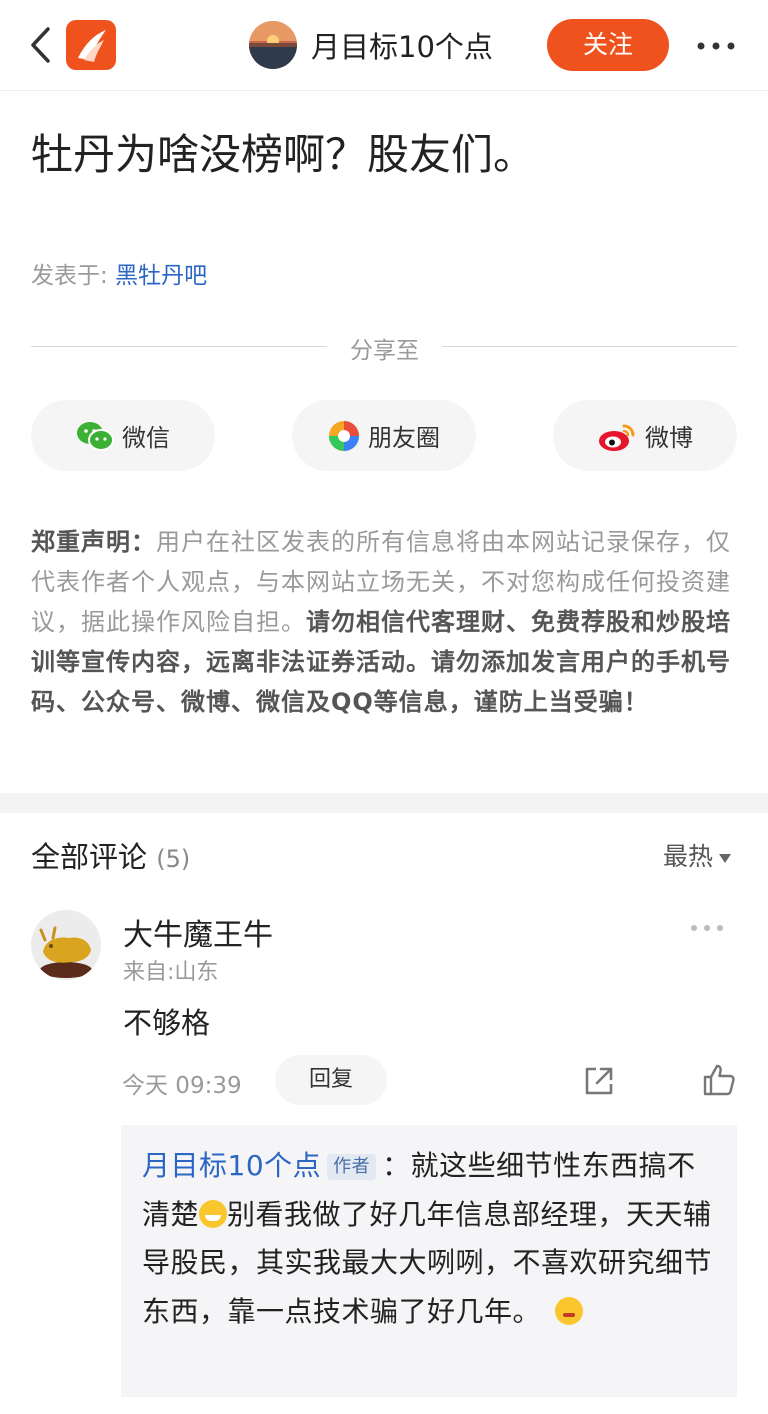 This screenshot has height=1414, width=768. I want to click on posted-in: 发表于: 黑牡丹吧, so click(119, 273).